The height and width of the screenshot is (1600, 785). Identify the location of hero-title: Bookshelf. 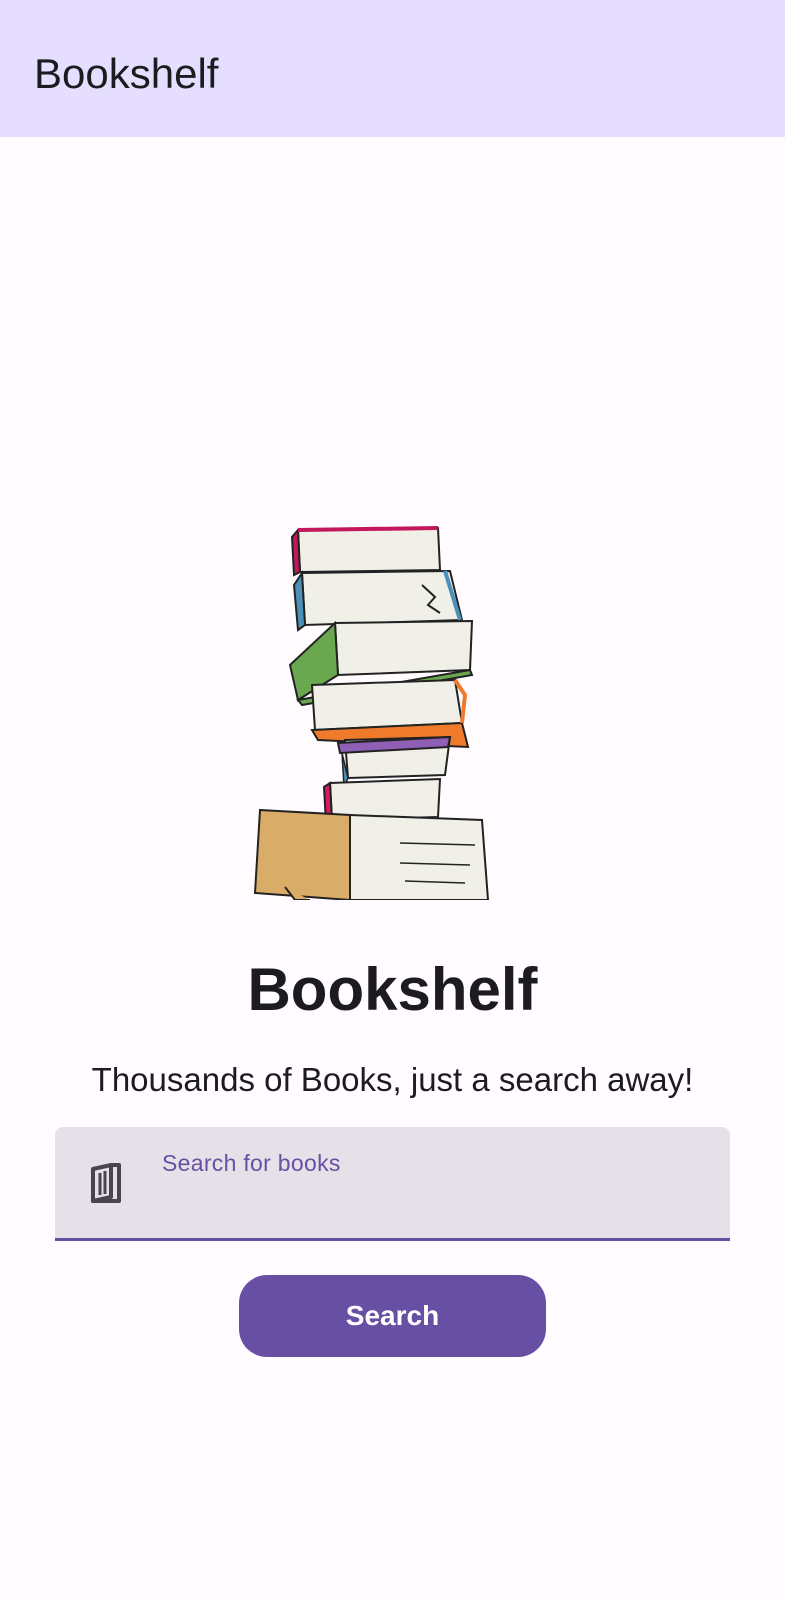
(392, 989).